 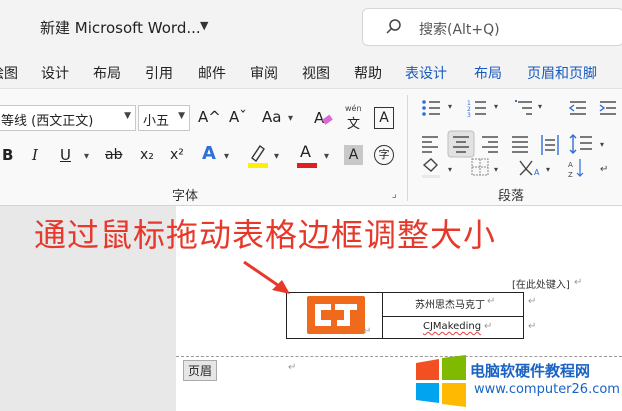 I want to click on tab-table-layout: 布局, so click(x=488, y=73).